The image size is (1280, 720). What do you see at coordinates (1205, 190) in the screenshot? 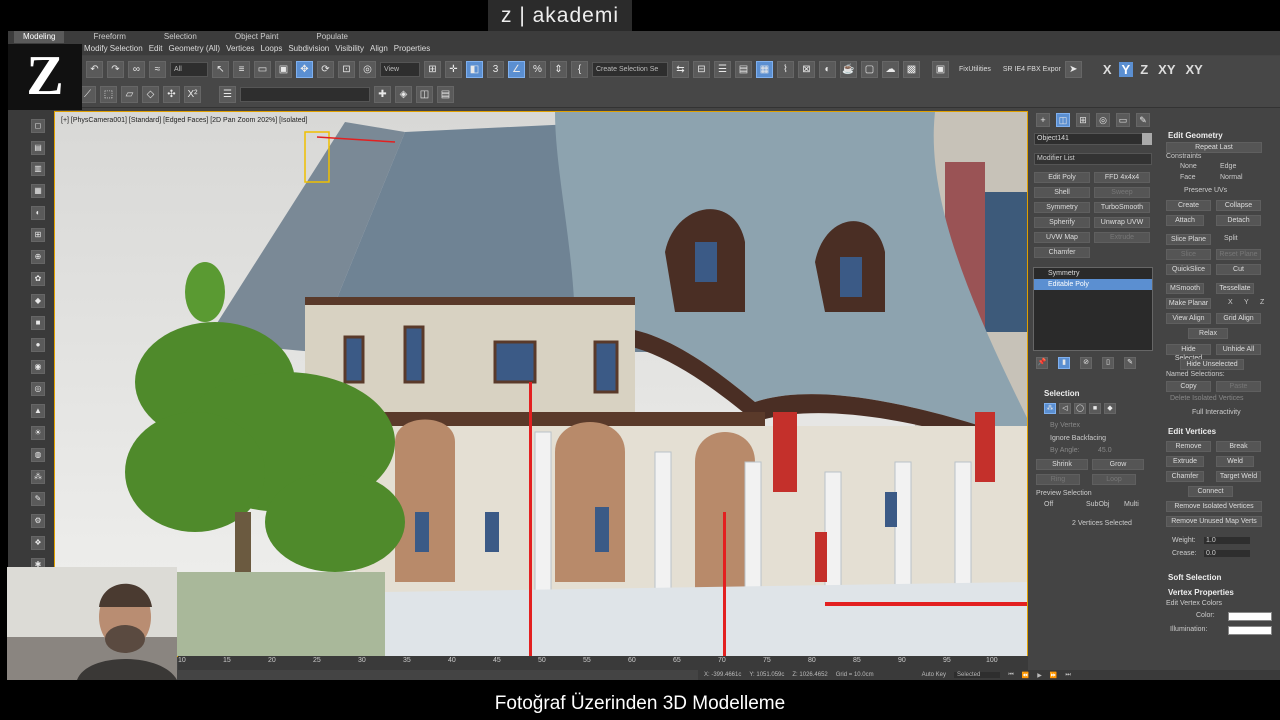
I see `preserve-uvs-checkbox: Preserve UVs` at bounding box center [1205, 190].